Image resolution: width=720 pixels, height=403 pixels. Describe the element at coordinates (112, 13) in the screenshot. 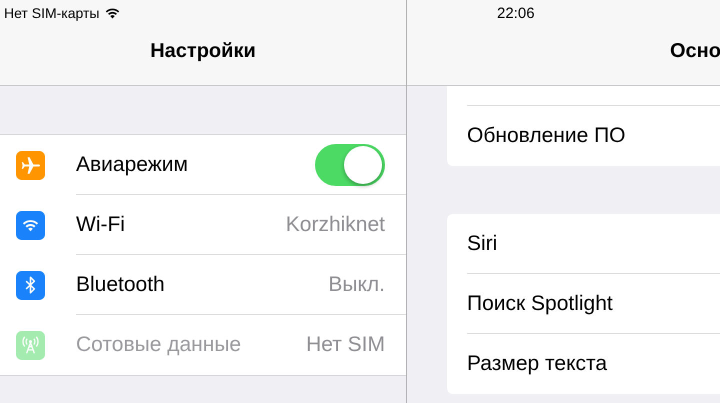

I see `wifi-signal-icon` at that location.